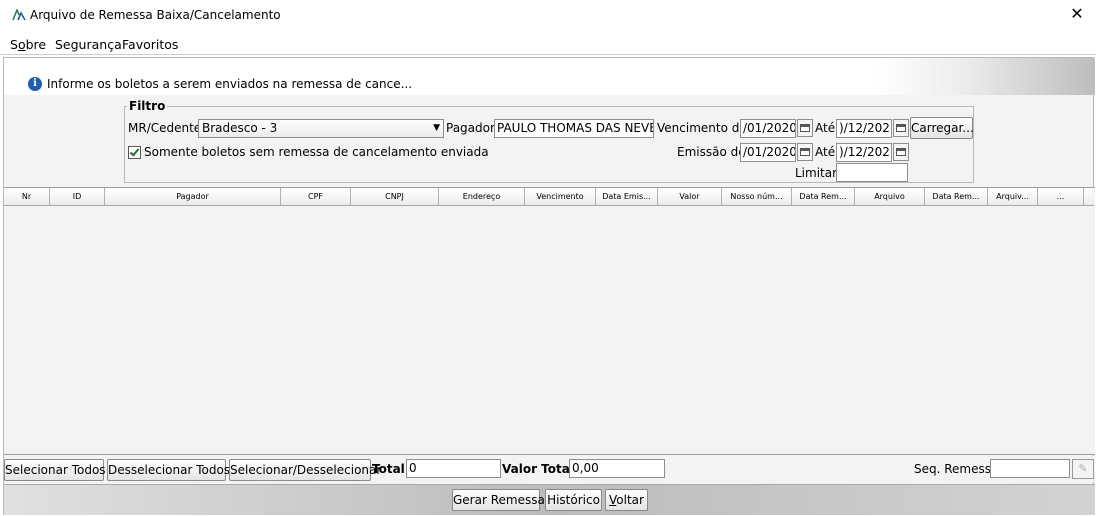 The image size is (1096, 516). What do you see at coordinates (890, 197) in the screenshot?
I see `column-header: Arquivo` at bounding box center [890, 197].